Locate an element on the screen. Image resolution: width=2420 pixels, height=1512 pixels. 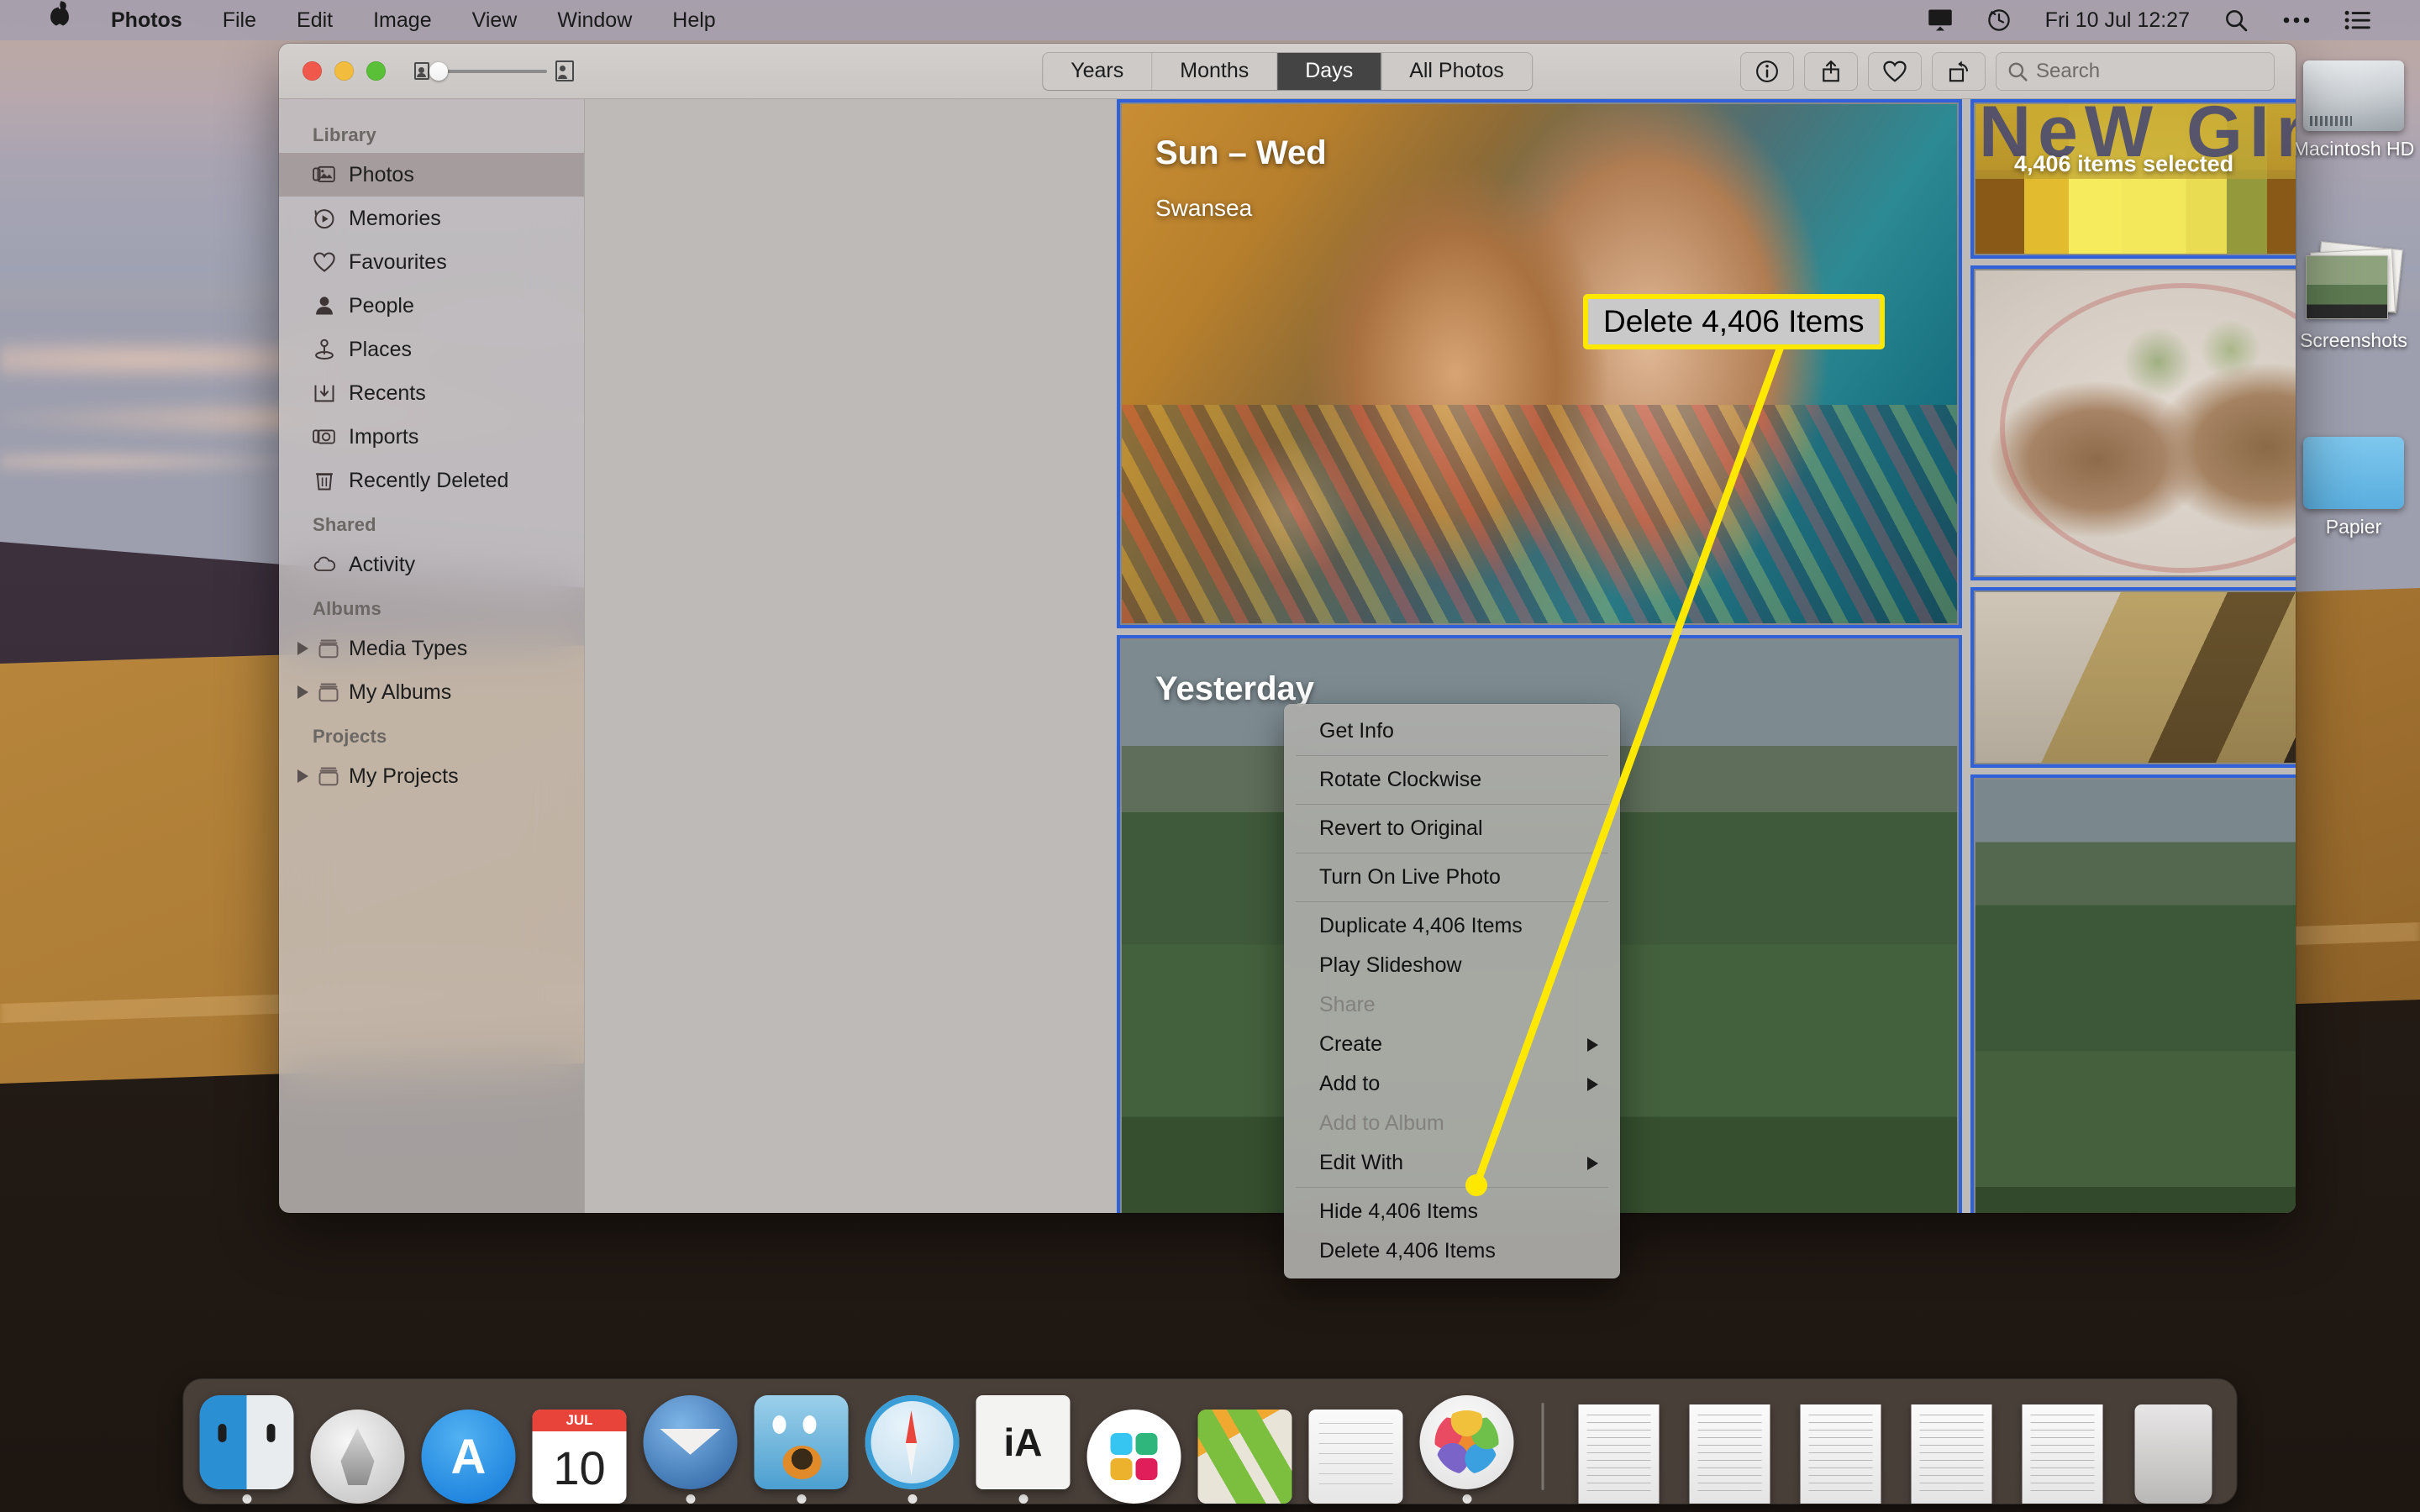
tab-months: Months is located at coordinates (1215, 71).